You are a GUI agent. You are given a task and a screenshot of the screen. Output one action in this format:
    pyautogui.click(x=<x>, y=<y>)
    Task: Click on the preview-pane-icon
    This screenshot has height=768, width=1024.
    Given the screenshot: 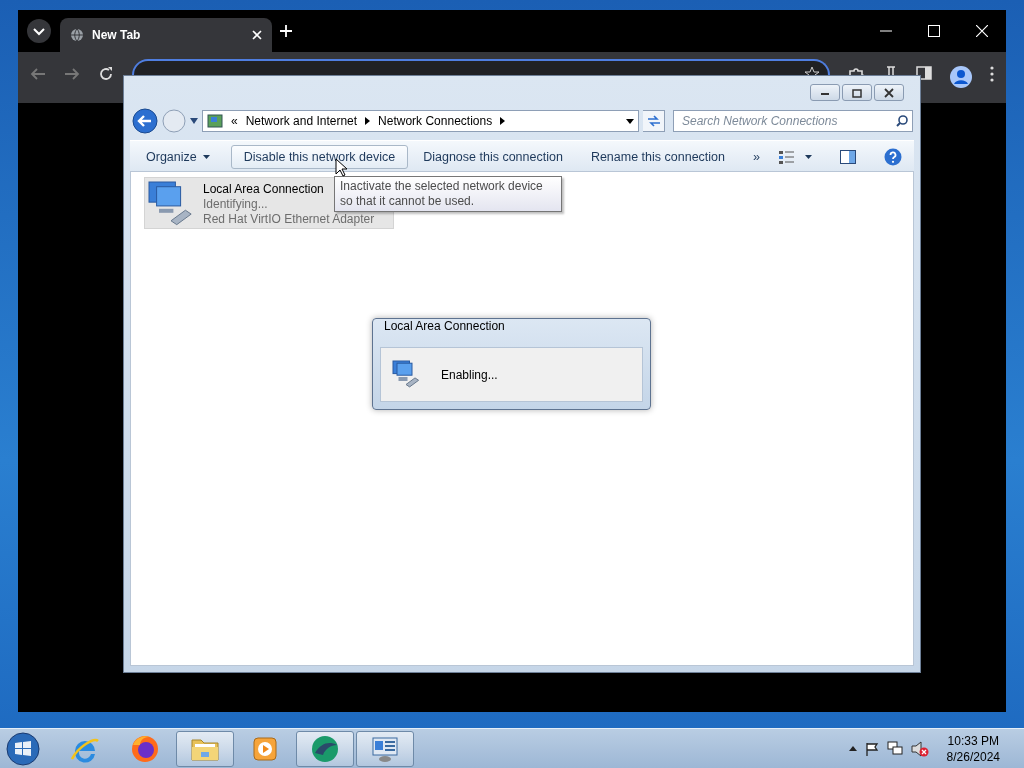 What is the action you would take?
    pyautogui.click(x=848, y=157)
    